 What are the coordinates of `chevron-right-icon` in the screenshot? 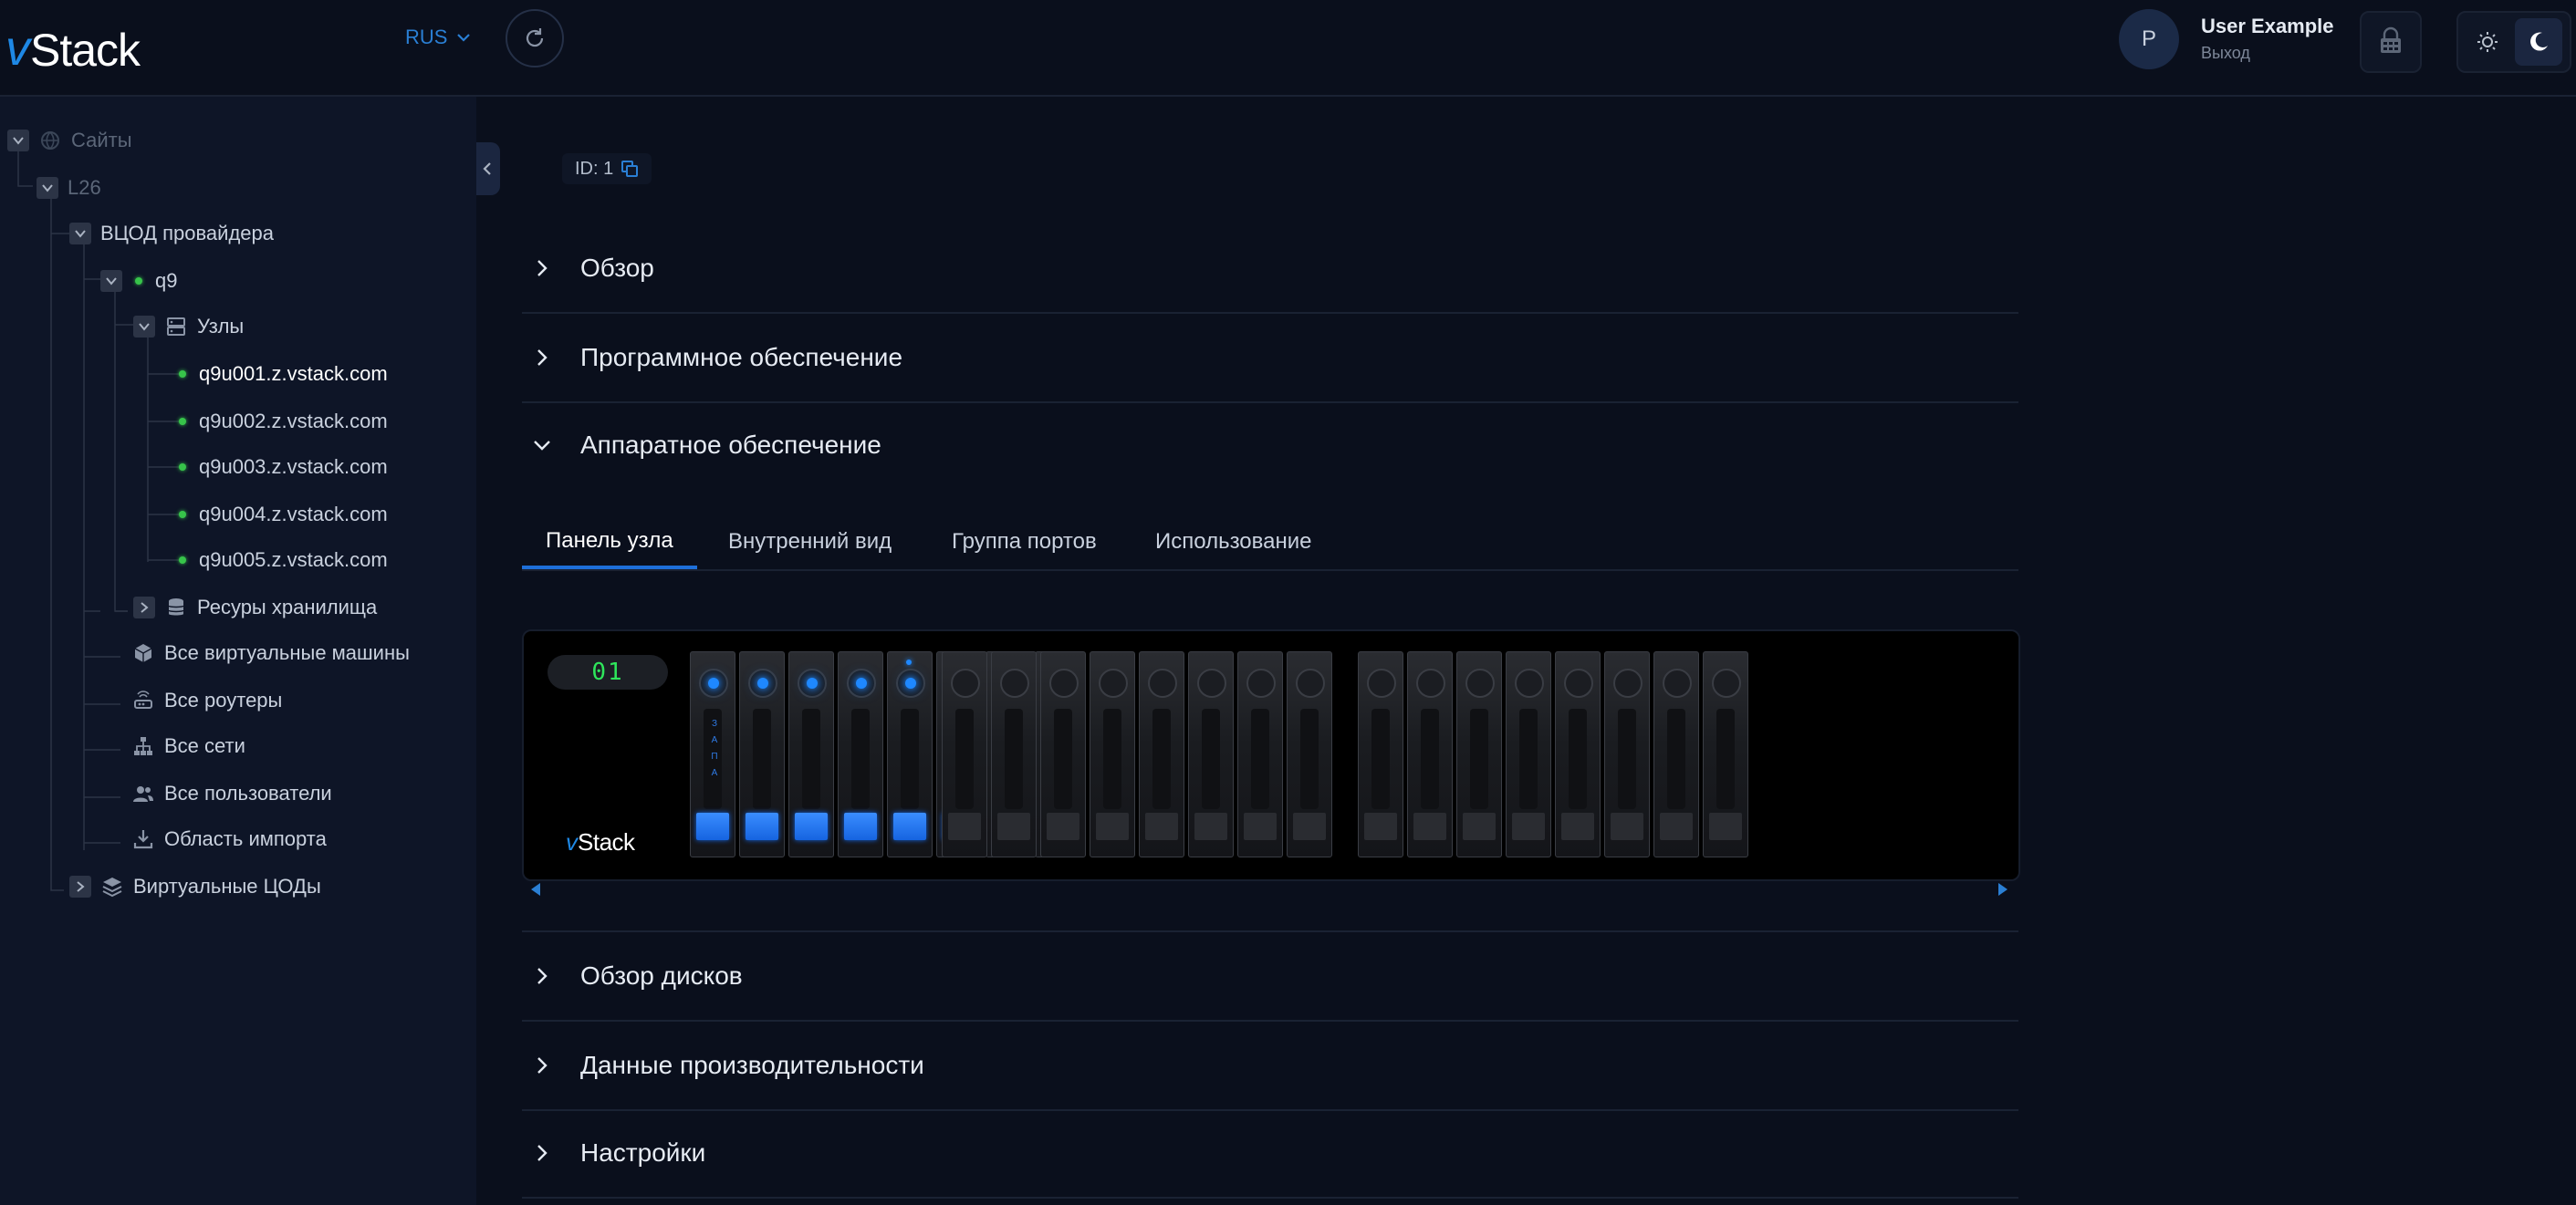 It's located at (81, 887).